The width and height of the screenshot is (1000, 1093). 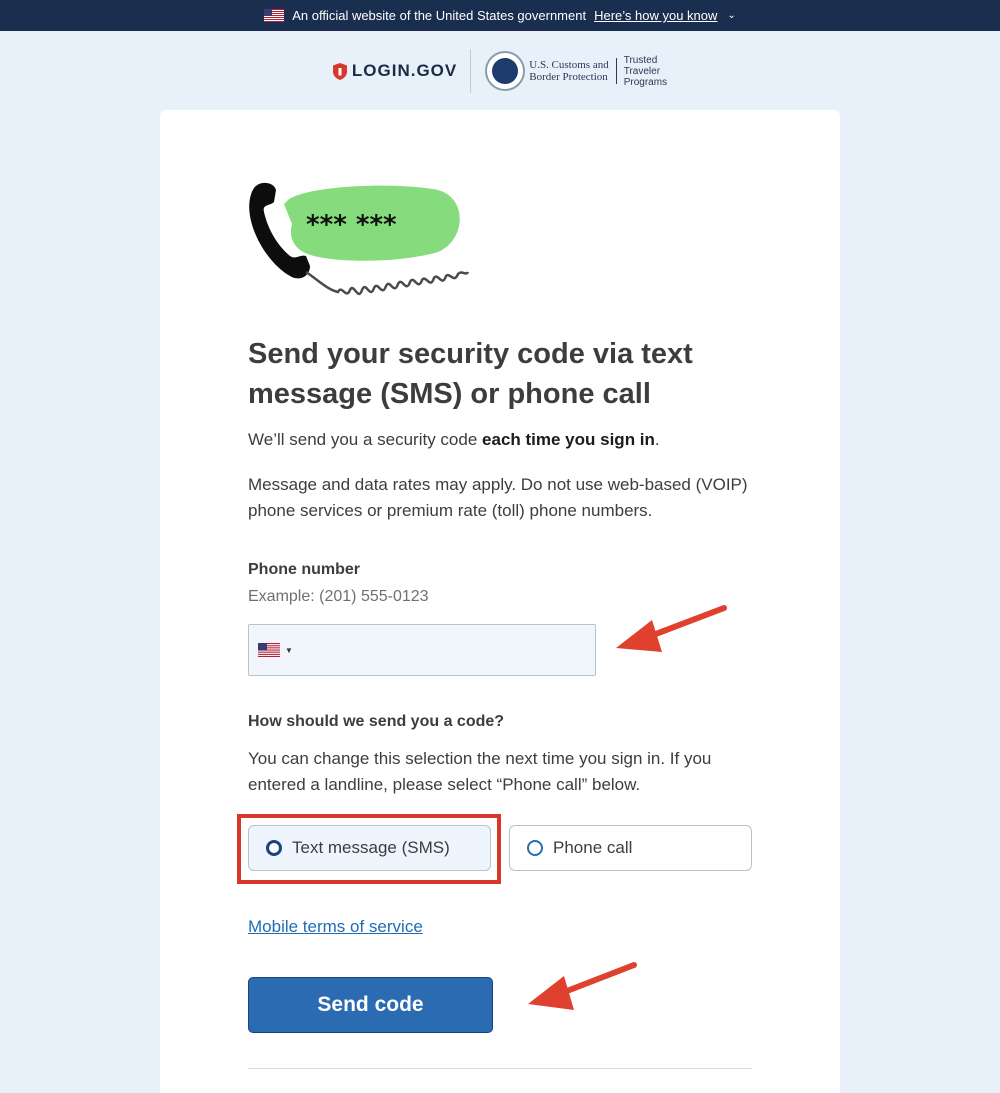 I want to click on intro-bold: each time you sign in, so click(x=568, y=439).